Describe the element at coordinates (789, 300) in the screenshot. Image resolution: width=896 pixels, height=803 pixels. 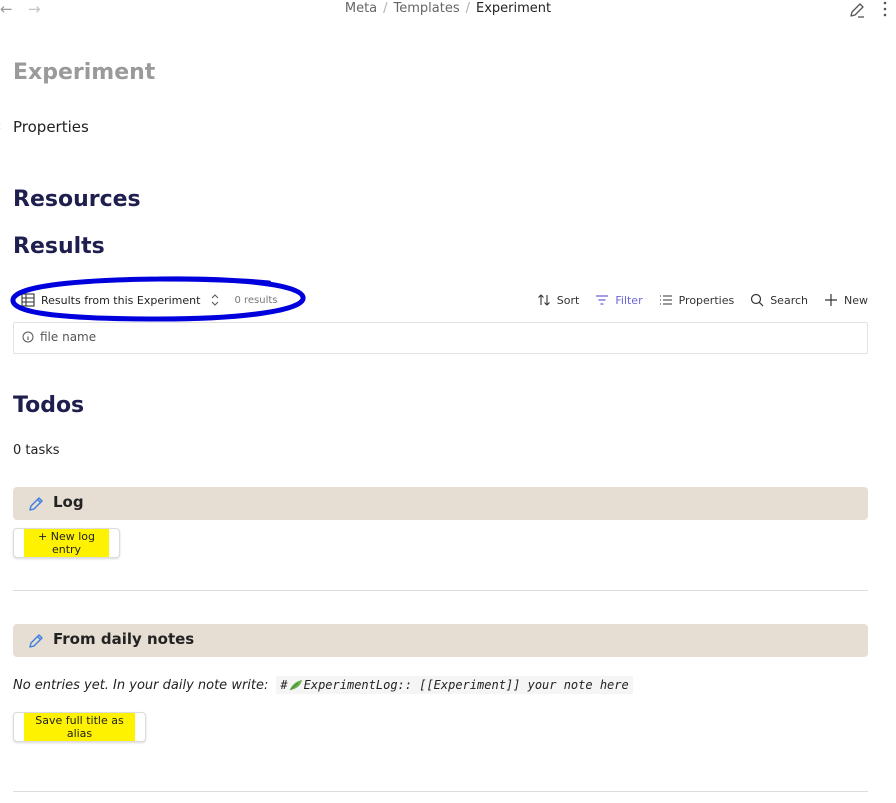
I see `search-label: Search` at that location.